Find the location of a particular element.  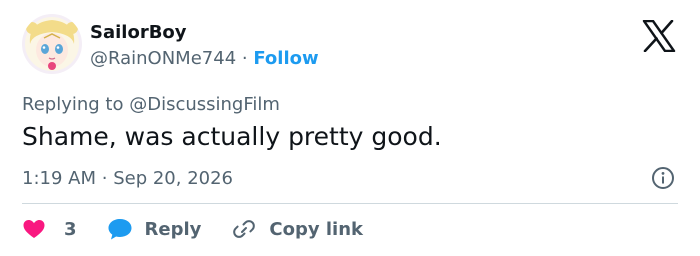

avatar is located at coordinates (52, 44).